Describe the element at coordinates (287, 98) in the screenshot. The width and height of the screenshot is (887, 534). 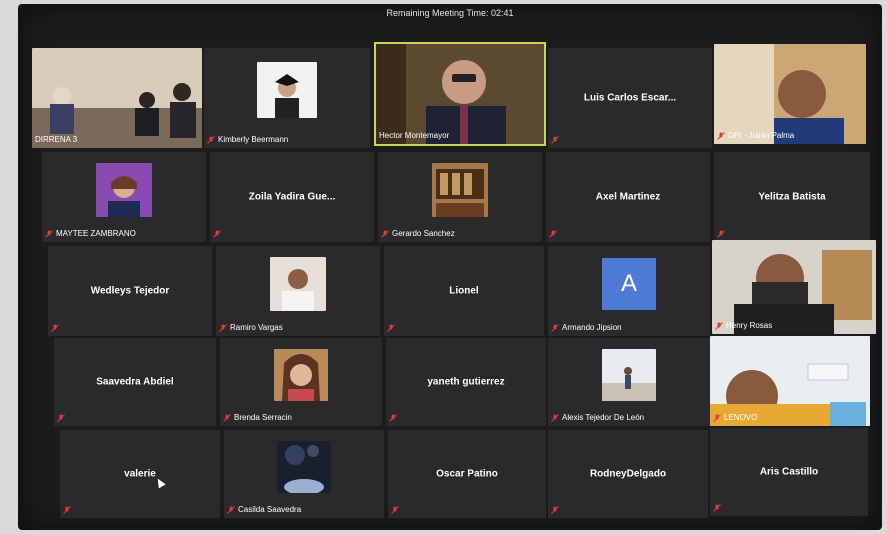
I see `participant-tile: Kimberly Beermann` at that location.